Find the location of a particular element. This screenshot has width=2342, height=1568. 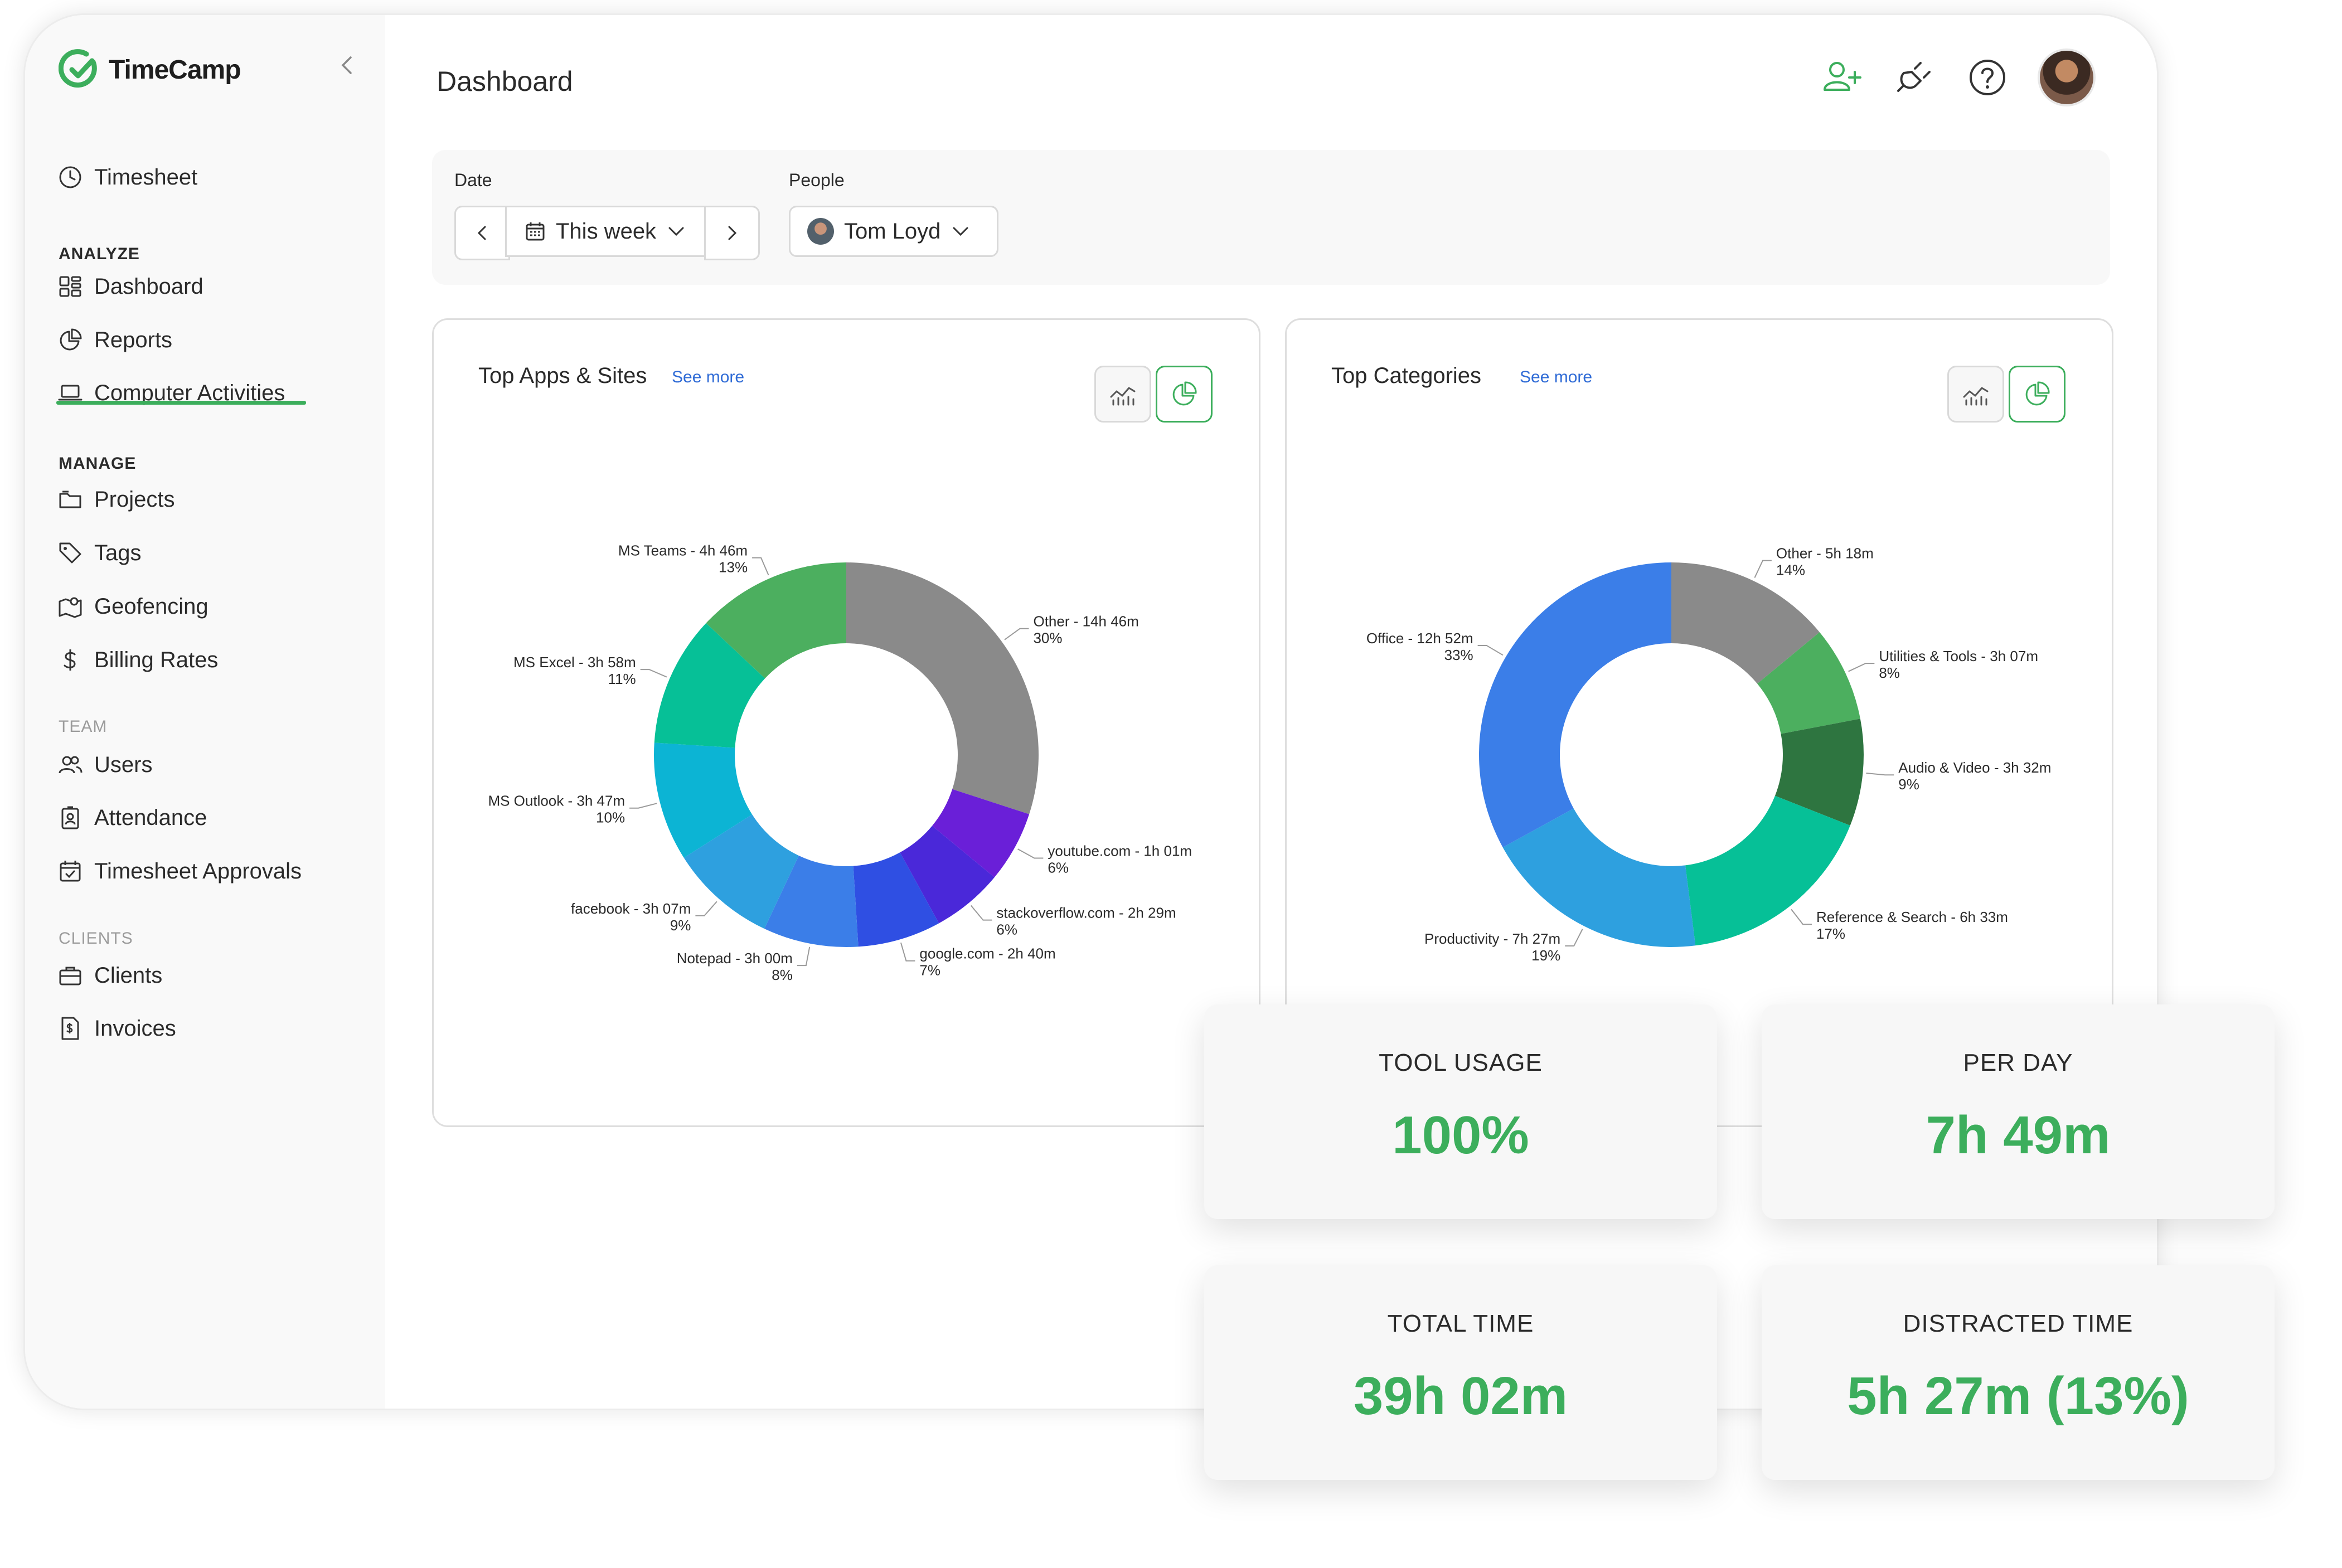

slice-percent: 30% is located at coordinates (1048, 638).